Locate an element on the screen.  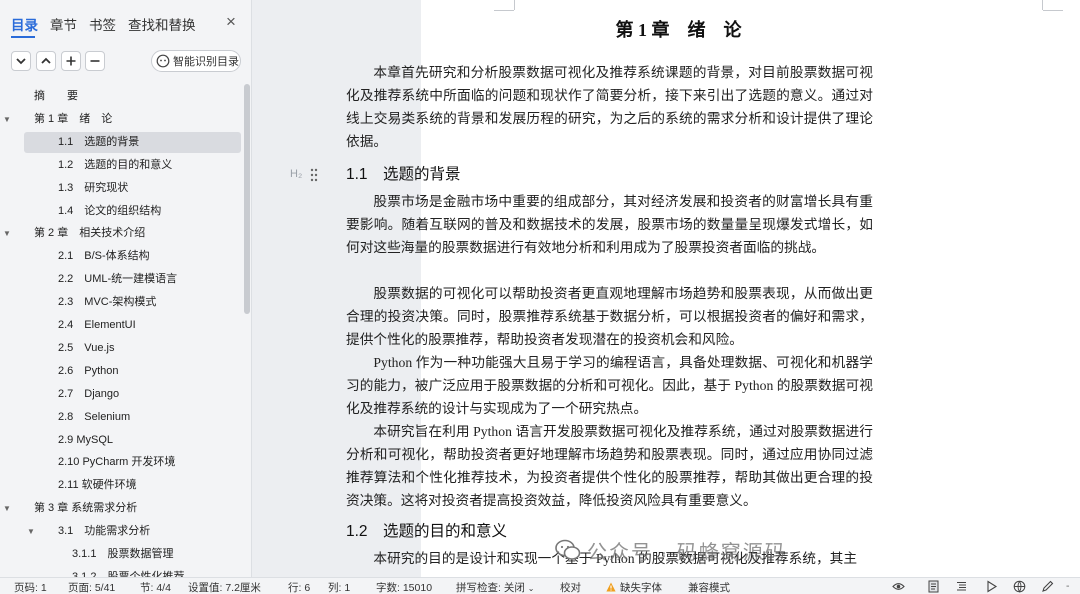
tab-find-replace: 查找和替换 is located at coordinates (162, 24).